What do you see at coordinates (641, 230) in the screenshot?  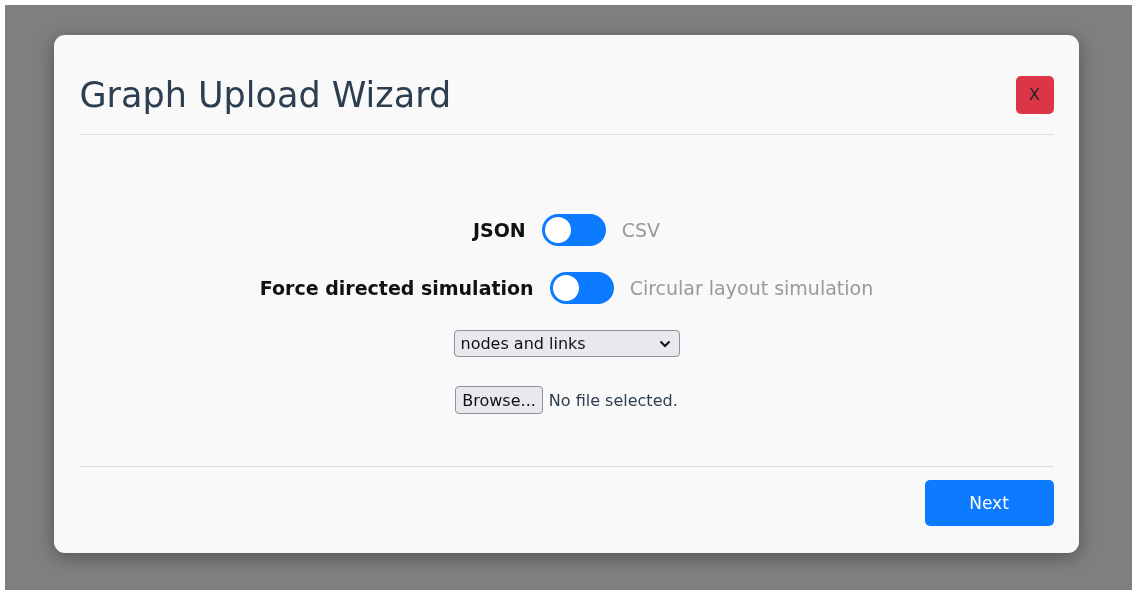 I see `toggle-label: CSV` at bounding box center [641, 230].